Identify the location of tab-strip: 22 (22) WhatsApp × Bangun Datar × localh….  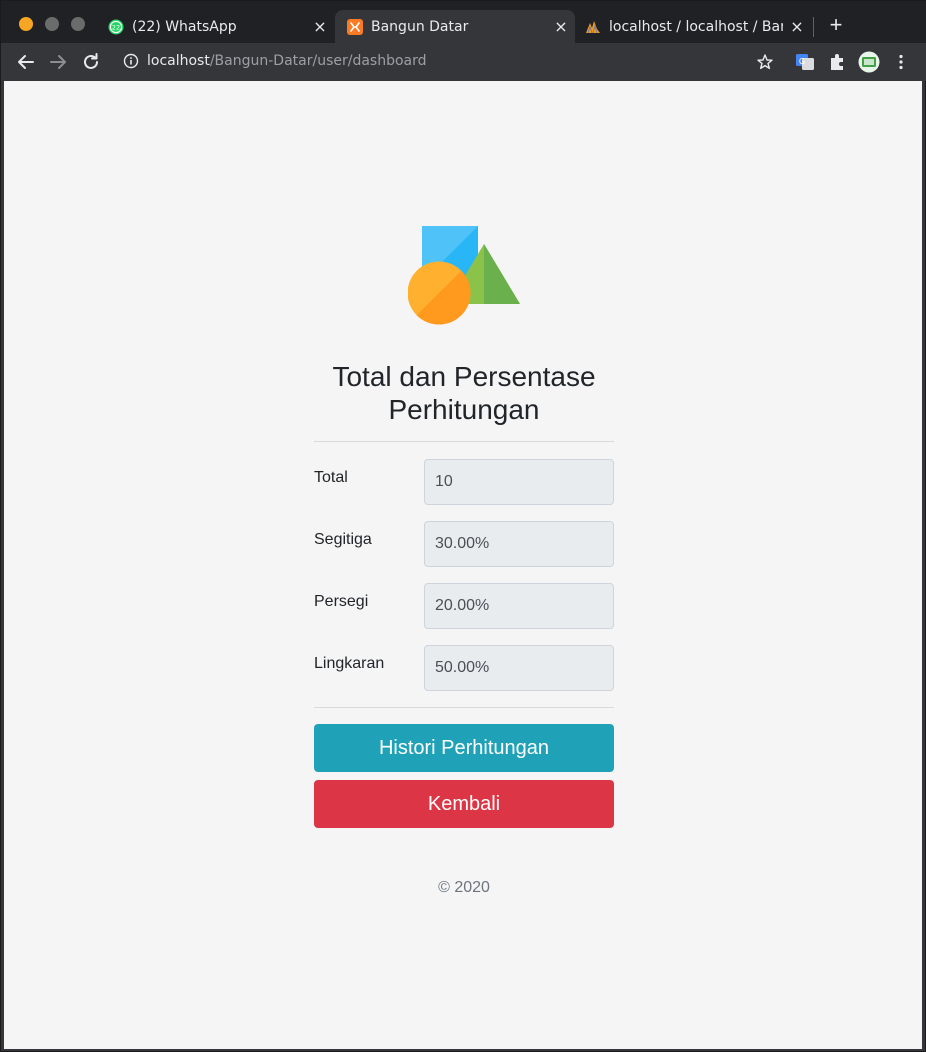
(463, 22).